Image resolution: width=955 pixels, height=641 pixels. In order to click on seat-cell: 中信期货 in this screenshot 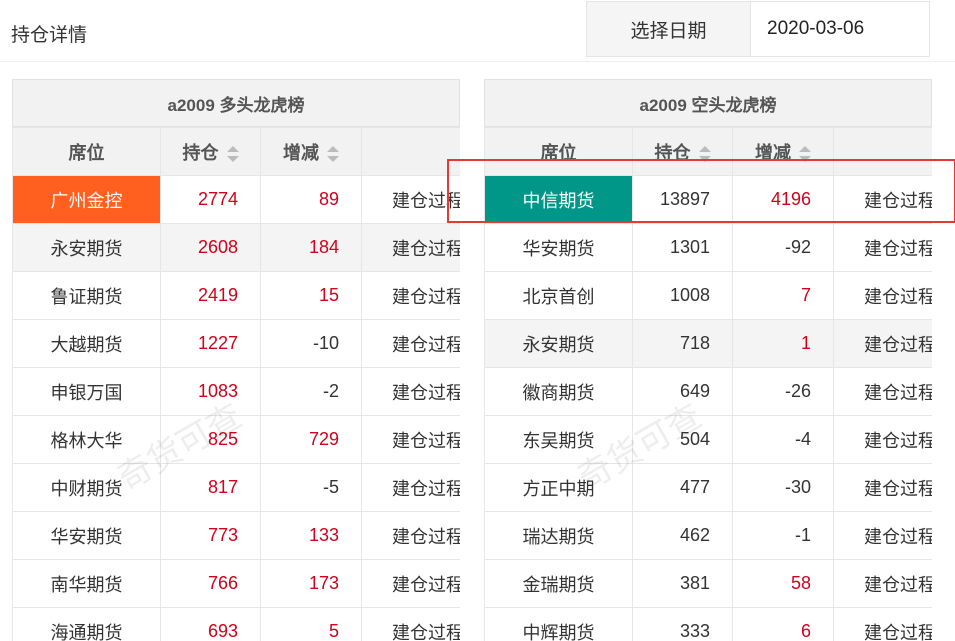, I will do `click(558, 199)`.